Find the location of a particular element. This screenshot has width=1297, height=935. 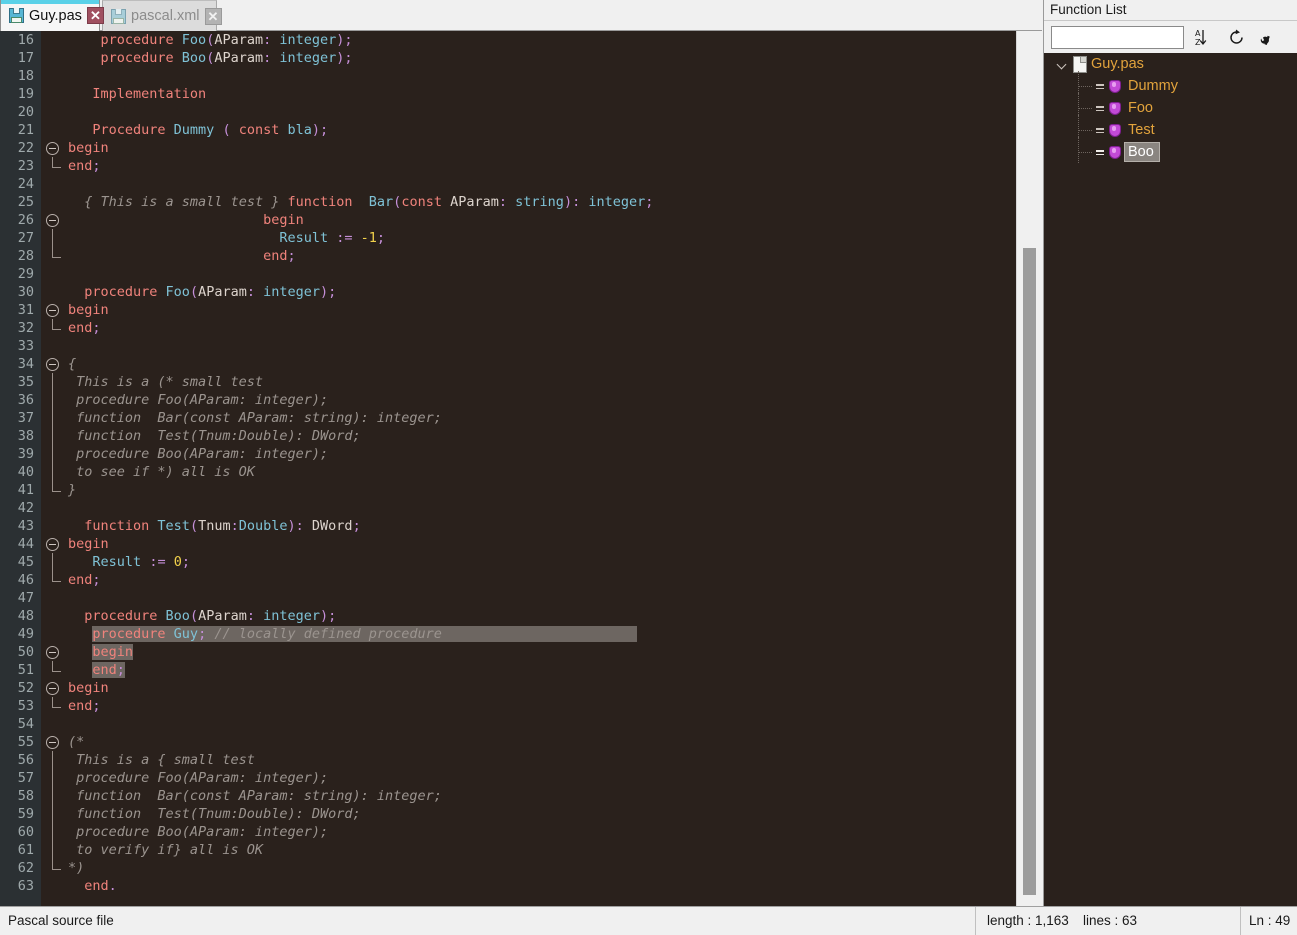

code-line: This is a { small test is located at coordinates (542, 760).